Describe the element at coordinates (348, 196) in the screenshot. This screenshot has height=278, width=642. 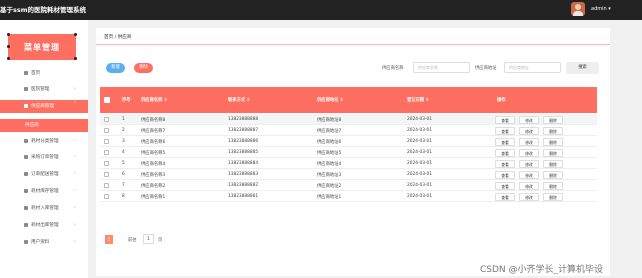
I see `table-row: 8 供应商名称1 13823888881 供应商地址1 2024-03-01 查看 修改 删除` at that location.